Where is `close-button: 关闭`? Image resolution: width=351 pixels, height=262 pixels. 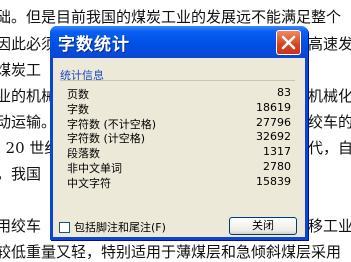 close-button: 关闭 is located at coordinates (263, 226).